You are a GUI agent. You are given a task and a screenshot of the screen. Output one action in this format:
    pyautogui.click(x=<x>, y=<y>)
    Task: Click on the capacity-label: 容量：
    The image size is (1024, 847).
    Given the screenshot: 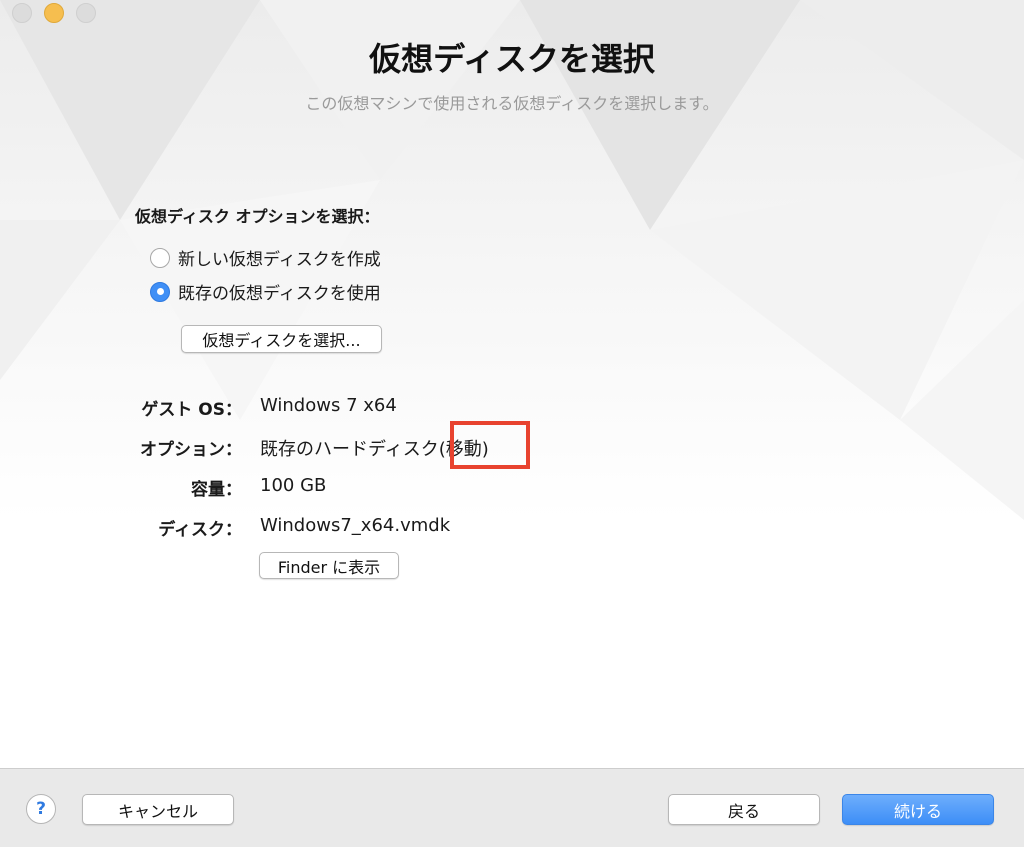 What is the action you would take?
    pyautogui.click(x=216, y=490)
    